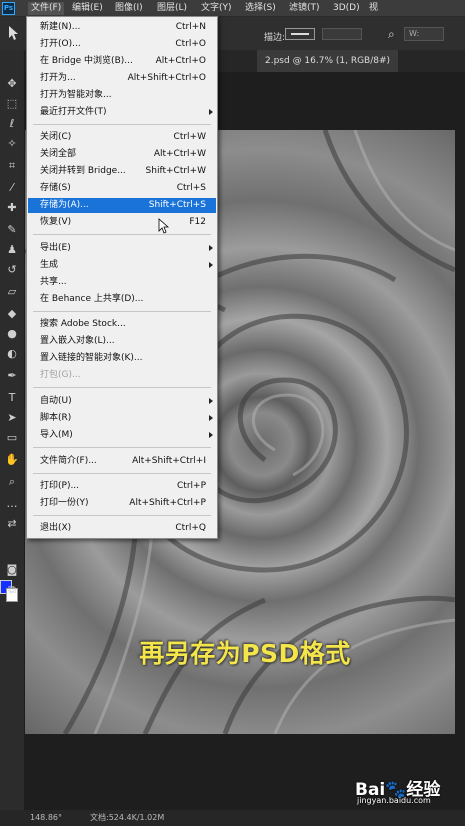 Image resolution: width=465 pixels, height=826 pixels. What do you see at coordinates (12, 398) in the screenshot?
I see `type-tool-icon: T` at bounding box center [12, 398].